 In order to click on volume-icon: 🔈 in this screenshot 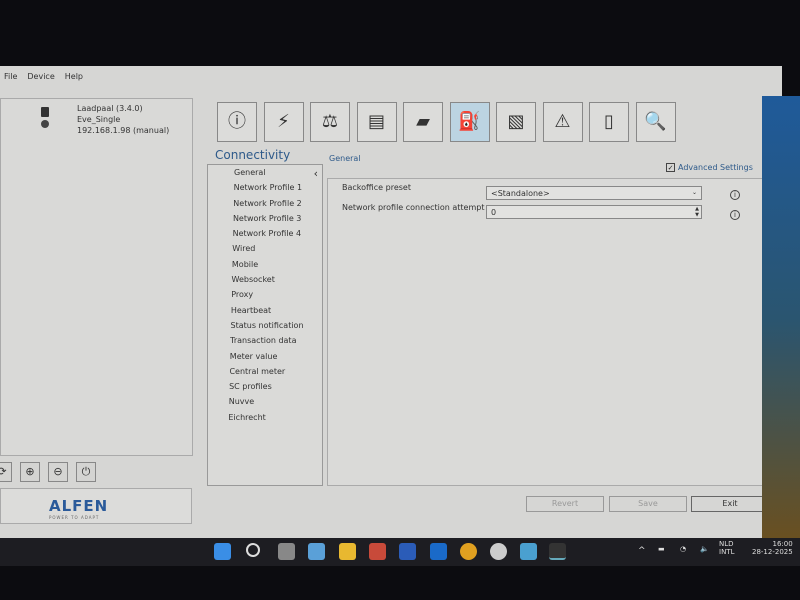, I will do `click(704, 549)`.